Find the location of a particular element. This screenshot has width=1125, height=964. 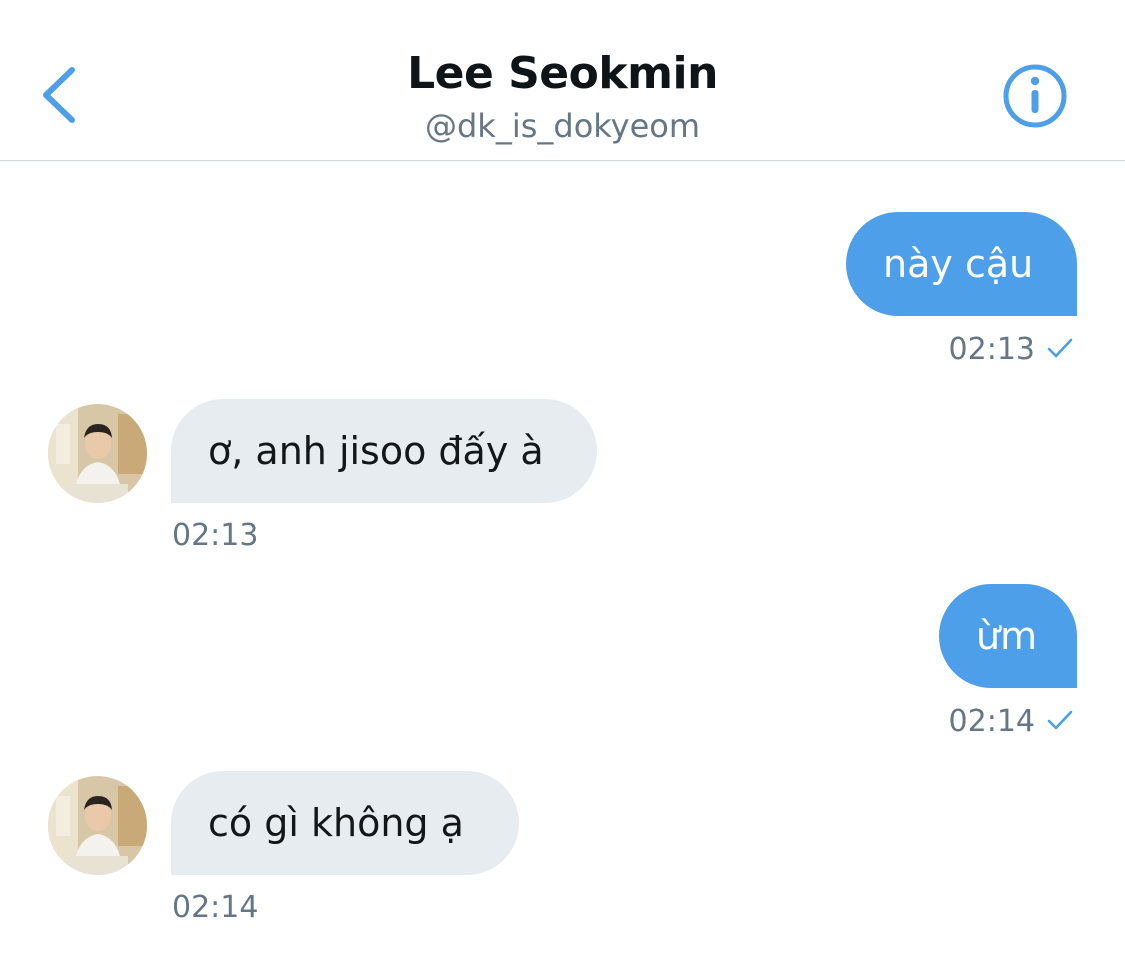

incoming-message-bubble: ơ, anh jisoo đấy à is located at coordinates (384, 451).